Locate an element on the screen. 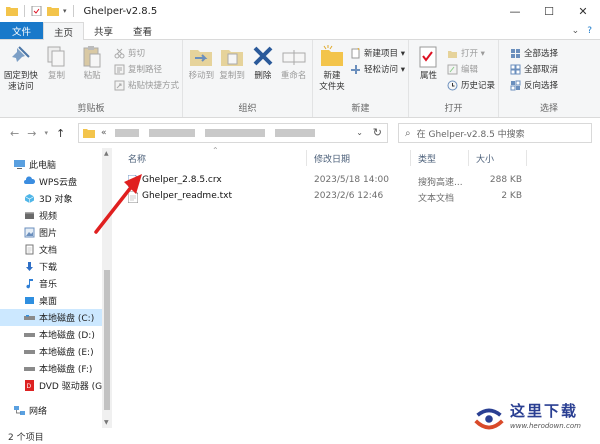 Image resolution: width=600 pixels, height=444 pixels. item-count: 2 个项目 is located at coordinates (26, 437).